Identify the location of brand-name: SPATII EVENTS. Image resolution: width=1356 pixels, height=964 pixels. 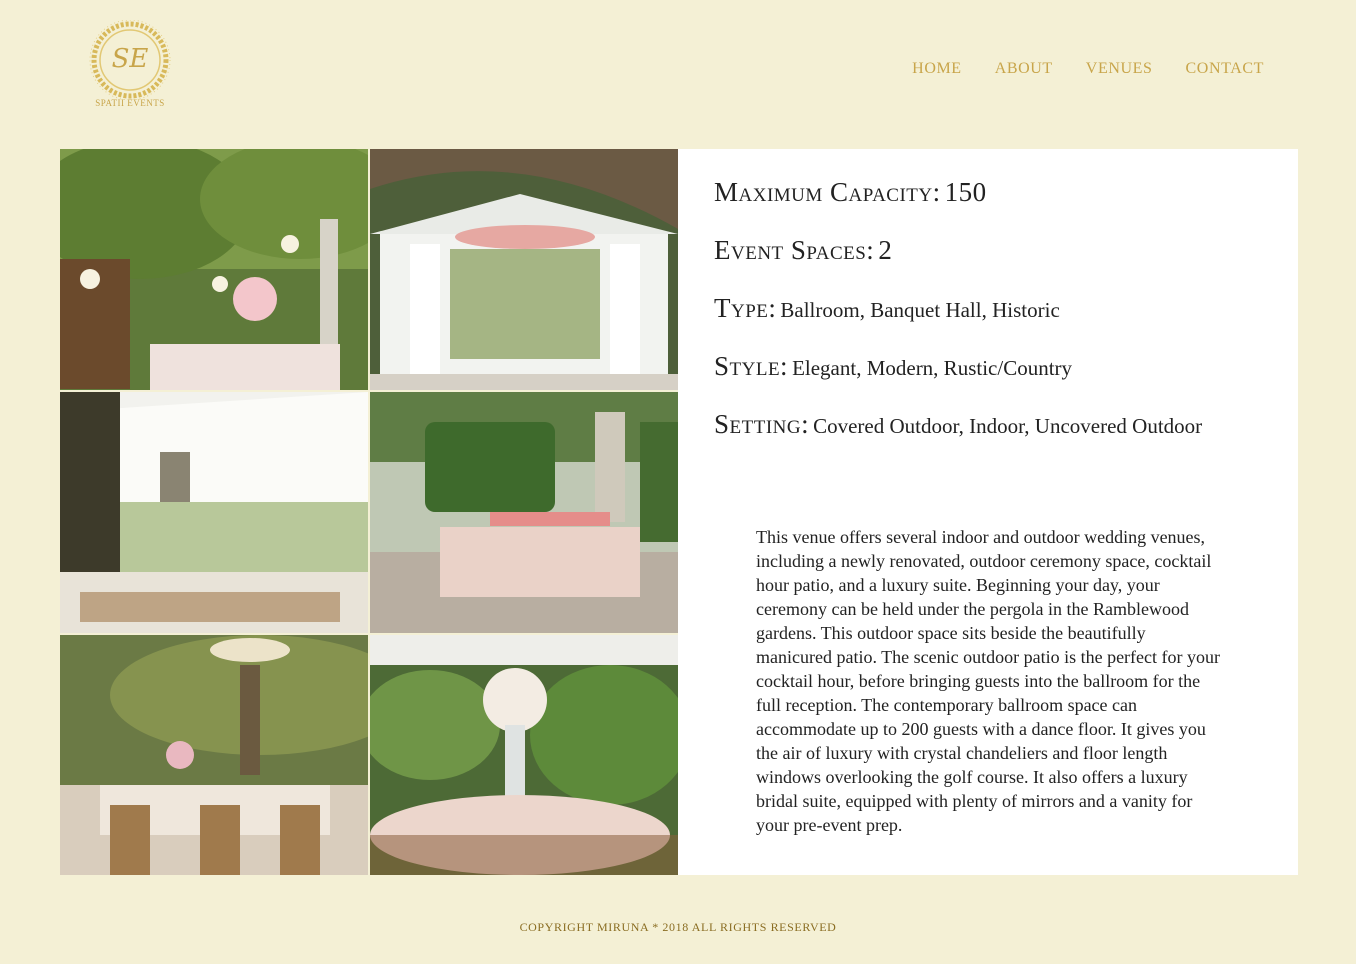
(130, 103).